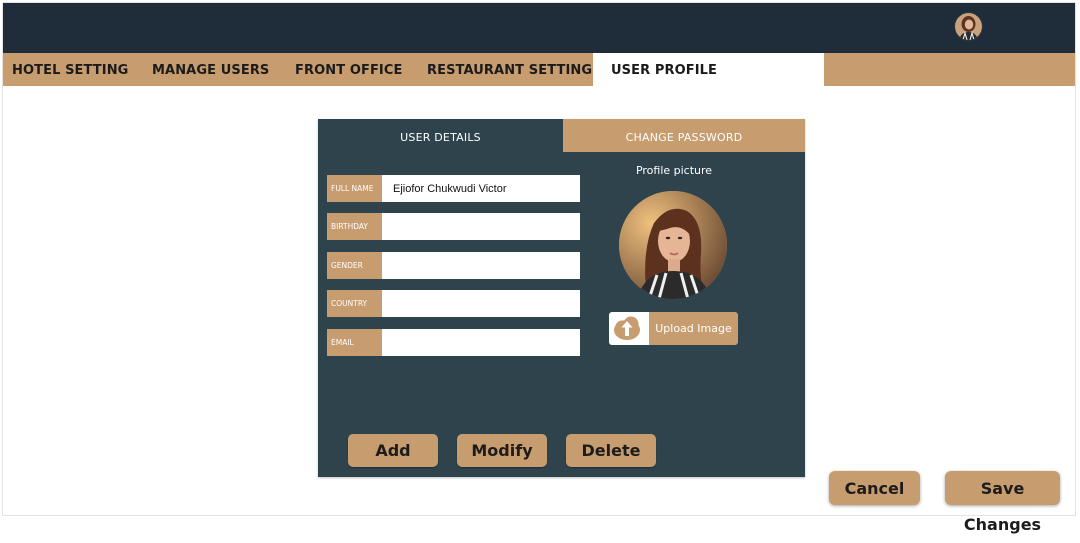 The height and width of the screenshot is (543, 1080). What do you see at coordinates (684, 135) in the screenshot?
I see `tab-change-password: CHANGE PASSWORD` at bounding box center [684, 135].